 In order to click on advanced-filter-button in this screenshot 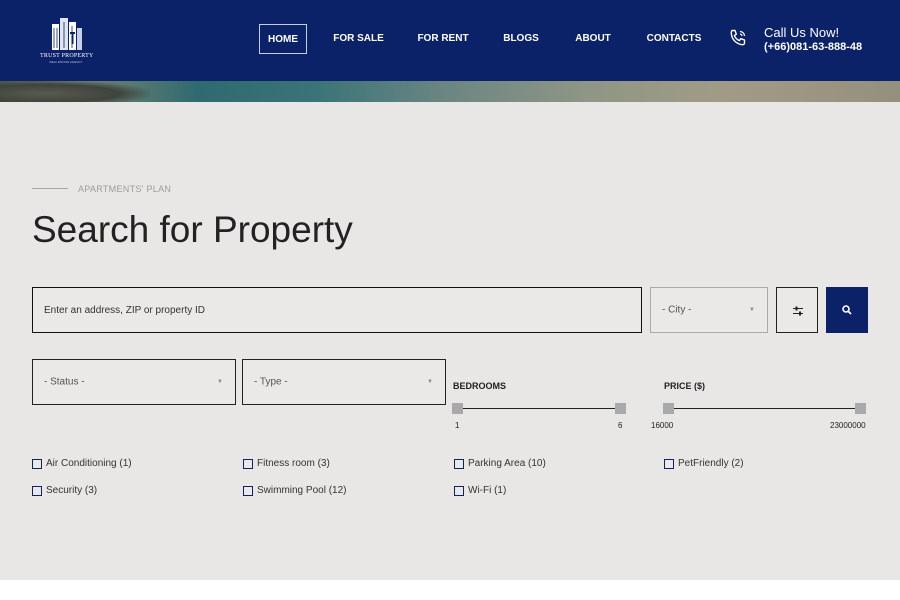, I will do `click(797, 310)`.